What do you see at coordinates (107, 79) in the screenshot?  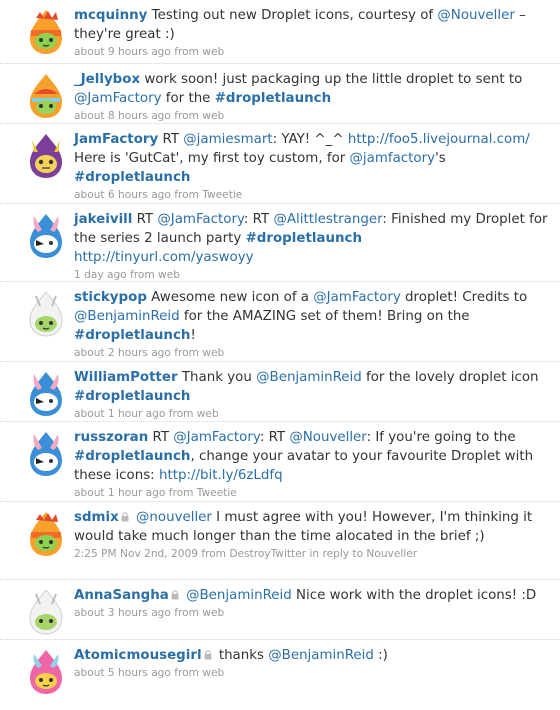 I see `username-link: _Jellybox` at bounding box center [107, 79].